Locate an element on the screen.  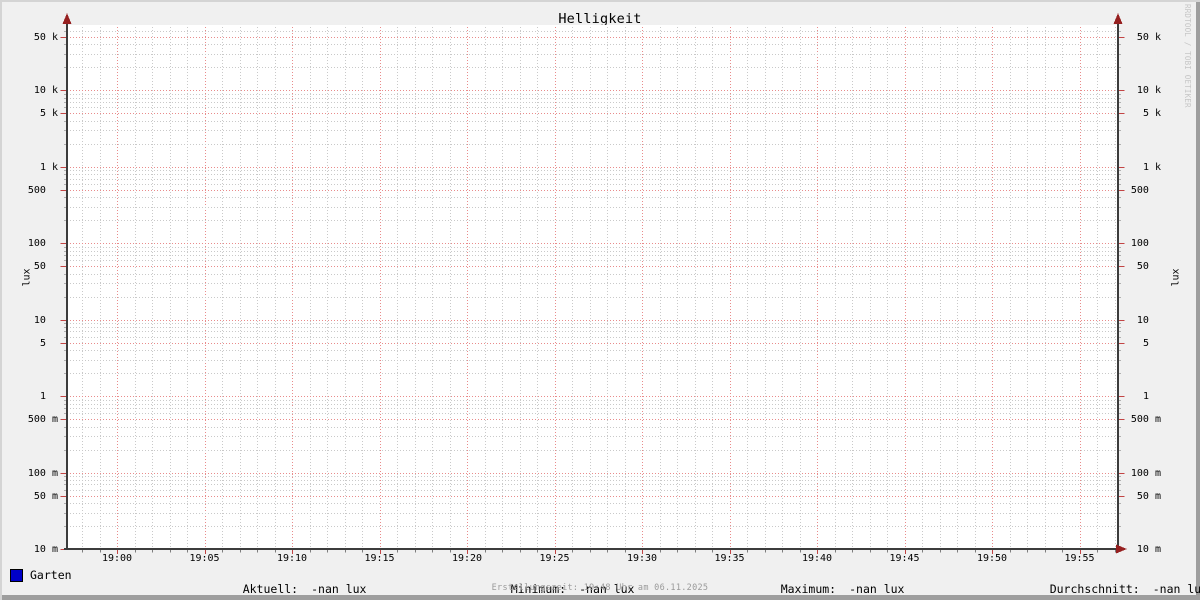
y-tick-label-right: 50 m is located at coordinates (1148, 496).